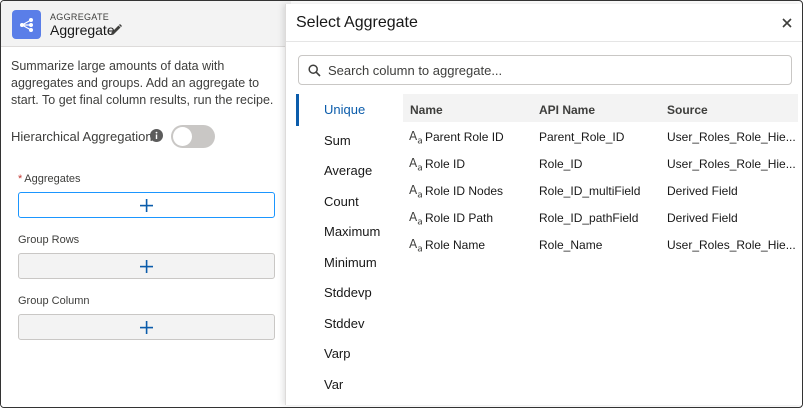 The image size is (803, 408). Describe the element at coordinates (455, 245) in the screenshot. I see `cell-name: Role Name` at that location.